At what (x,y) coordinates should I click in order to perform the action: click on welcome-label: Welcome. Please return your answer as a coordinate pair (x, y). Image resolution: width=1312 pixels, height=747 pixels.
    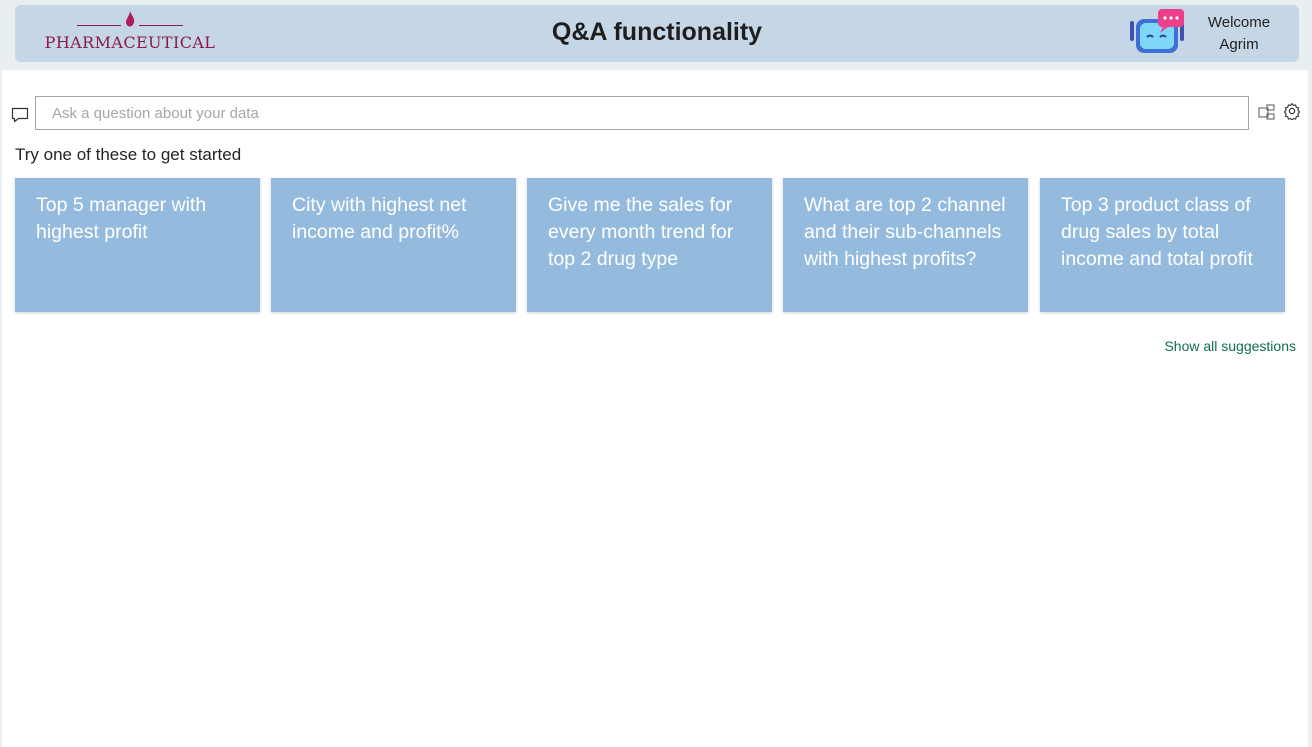
    Looking at the image, I should click on (1239, 22).